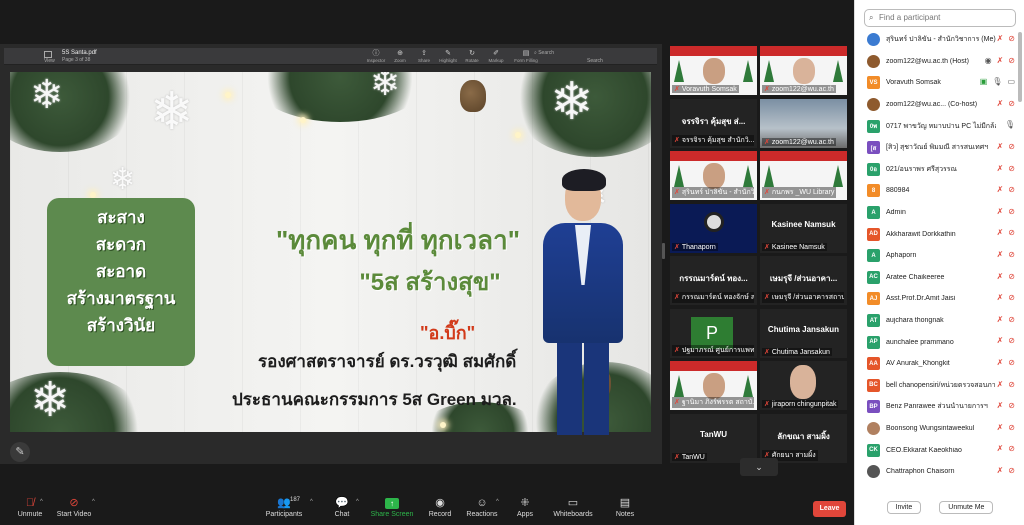 The height and width of the screenshot is (525, 1024). I want to click on participant-name: CEO.Ekkarat Kaeokhiao, so click(924, 450).